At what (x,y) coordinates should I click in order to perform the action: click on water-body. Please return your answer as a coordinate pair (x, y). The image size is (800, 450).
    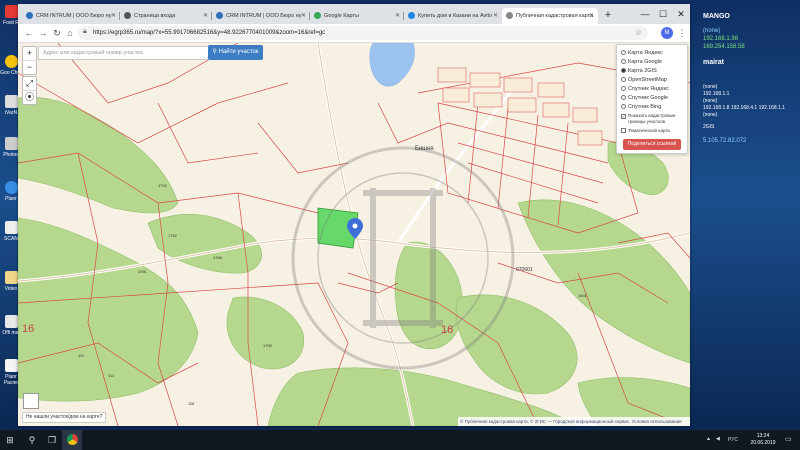
    Looking at the image, I should click on (392, 65).